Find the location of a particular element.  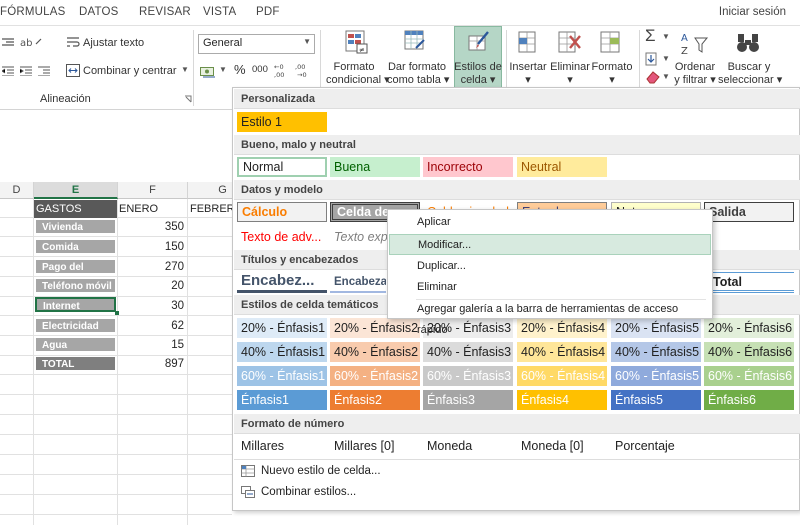

insert-button: Insertar ▾ is located at coordinates (528, 74).